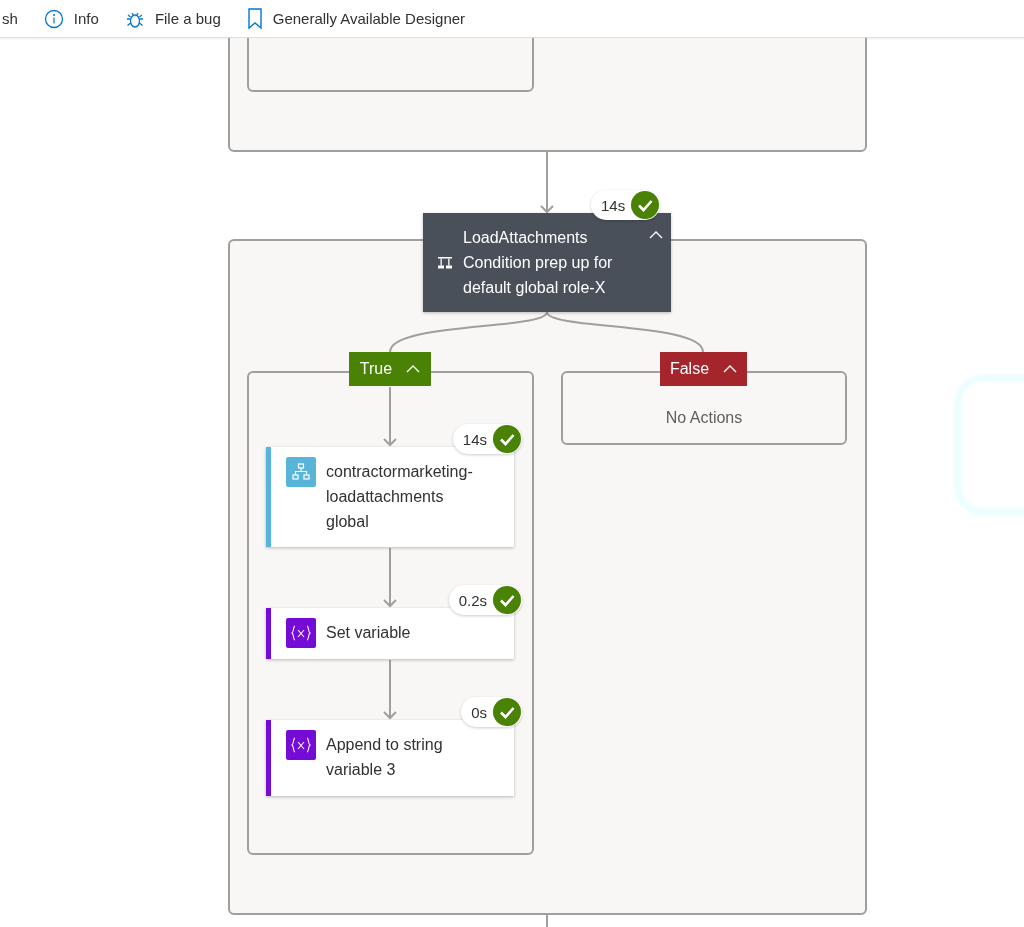  What do you see at coordinates (172, 18) in the screenshot?
I see `bug-button: File a bug` at bounding box center [172, 18].